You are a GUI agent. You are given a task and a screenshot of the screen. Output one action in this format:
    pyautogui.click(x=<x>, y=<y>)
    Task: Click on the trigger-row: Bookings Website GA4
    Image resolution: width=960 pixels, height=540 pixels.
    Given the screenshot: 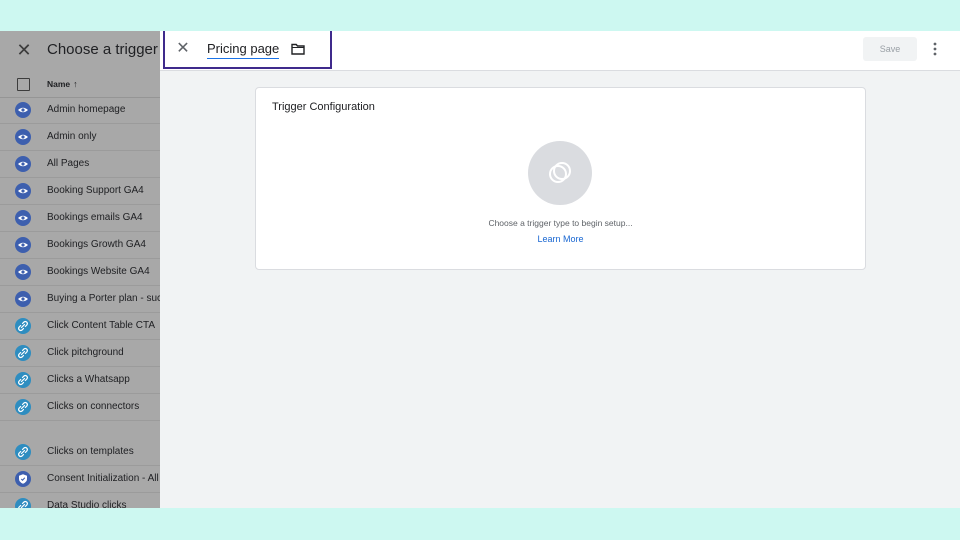 What is the action you would take?
    pyautogui.click(x=80, y=272)
    